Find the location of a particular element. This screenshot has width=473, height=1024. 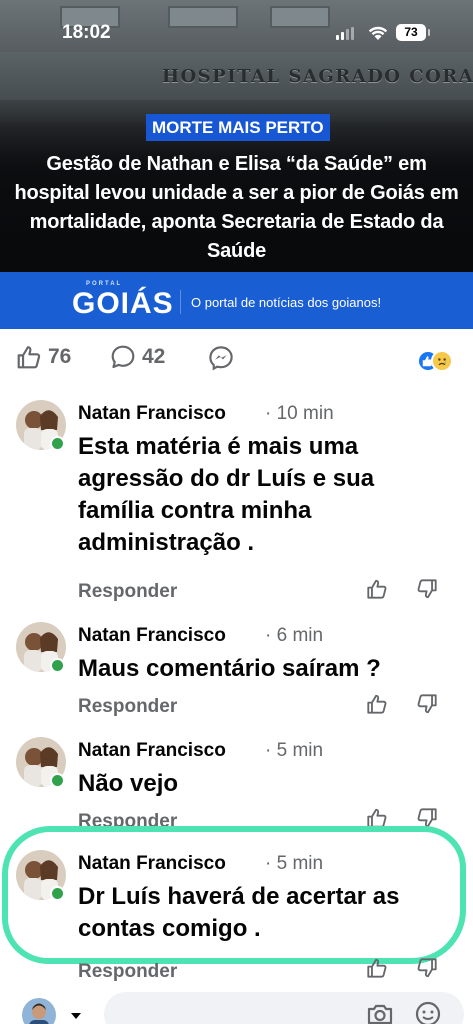

comment-input is located at coordinates (284, 1008).